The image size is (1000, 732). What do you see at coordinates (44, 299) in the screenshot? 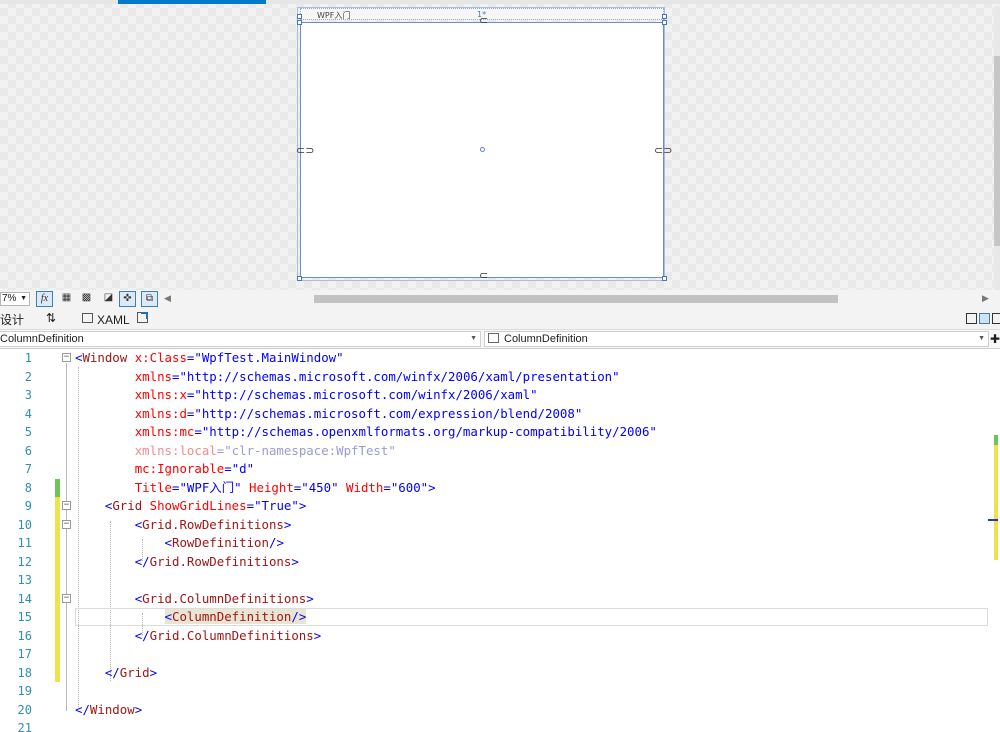
I see `formula-button: fx` at bounding box center [44, 299].